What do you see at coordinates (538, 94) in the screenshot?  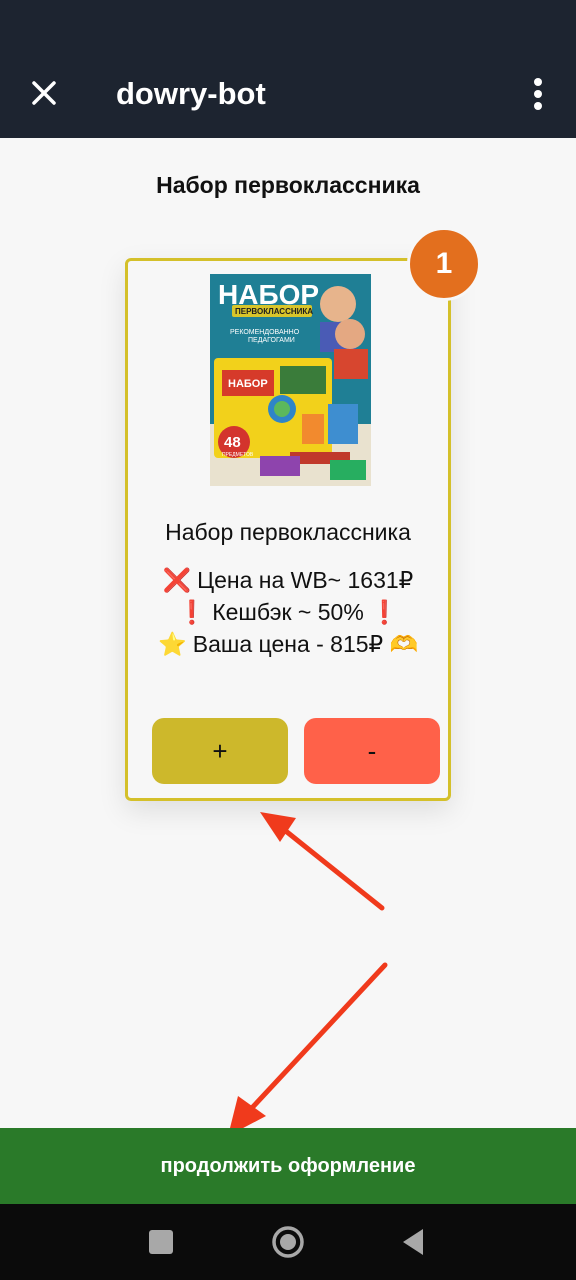 I see `more-vertical-icon` at bounding box center [538, 94].